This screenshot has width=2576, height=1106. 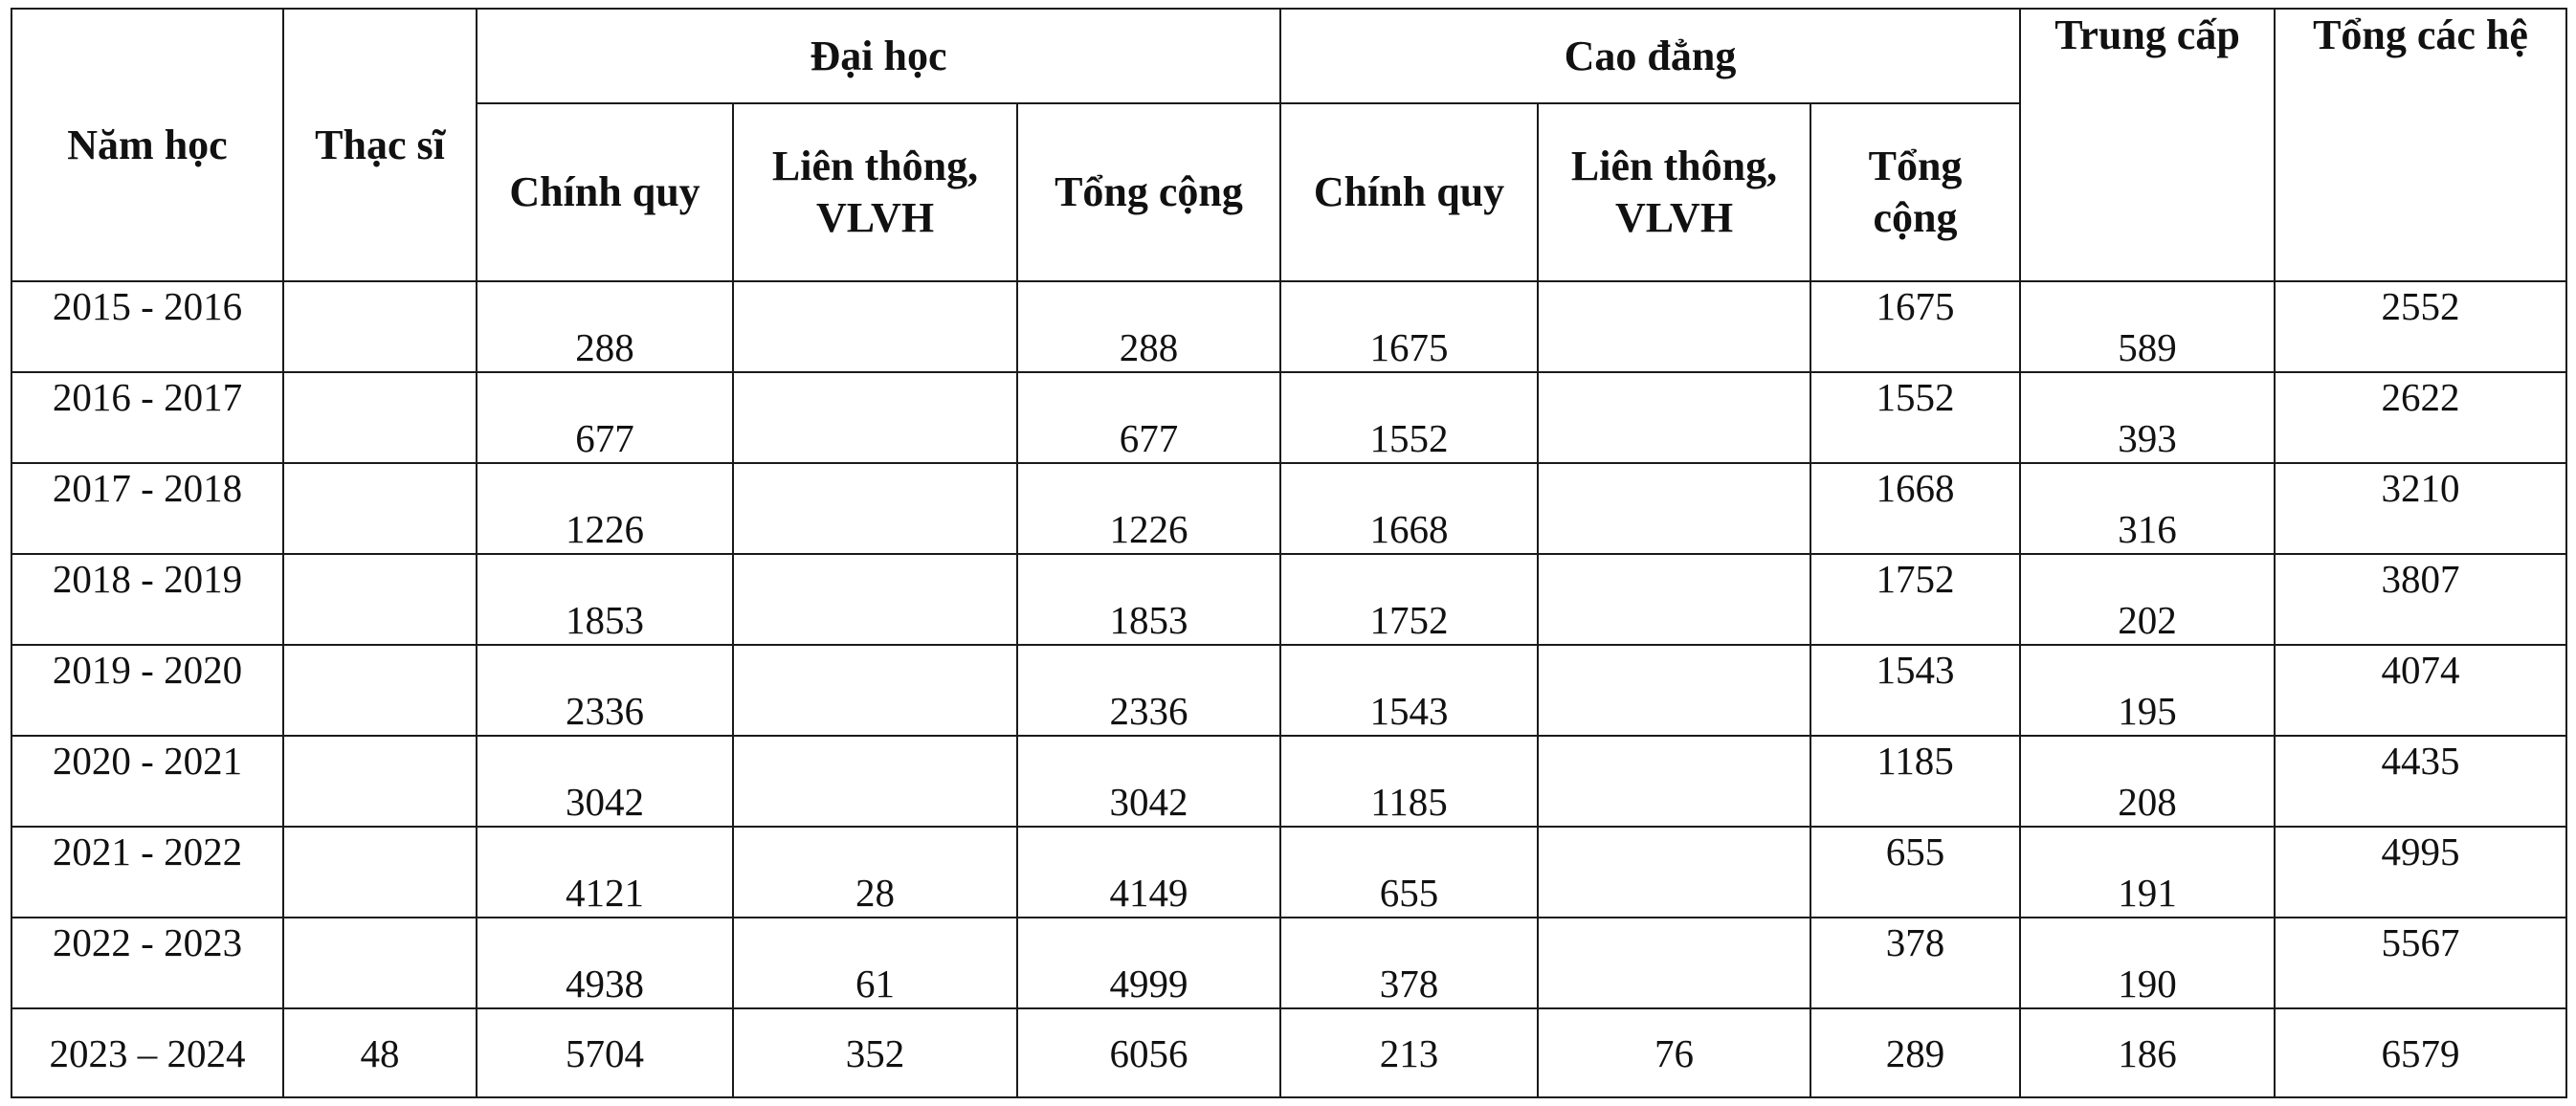 I want to click on cell-tong-cac-he: 4995, so click(x=2421, y=872).